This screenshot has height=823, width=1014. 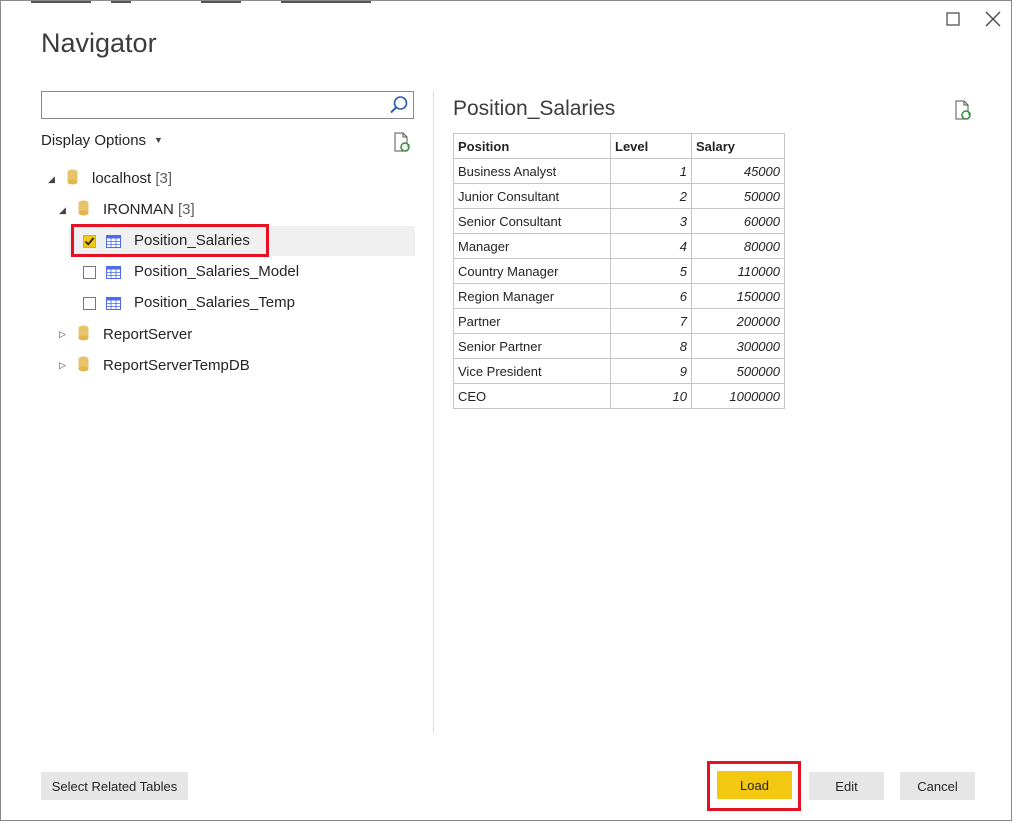 What do you see at coordinates (651, 196) in the screenshot?
I see `table-cell: 2` at bounding box center [651, 196].